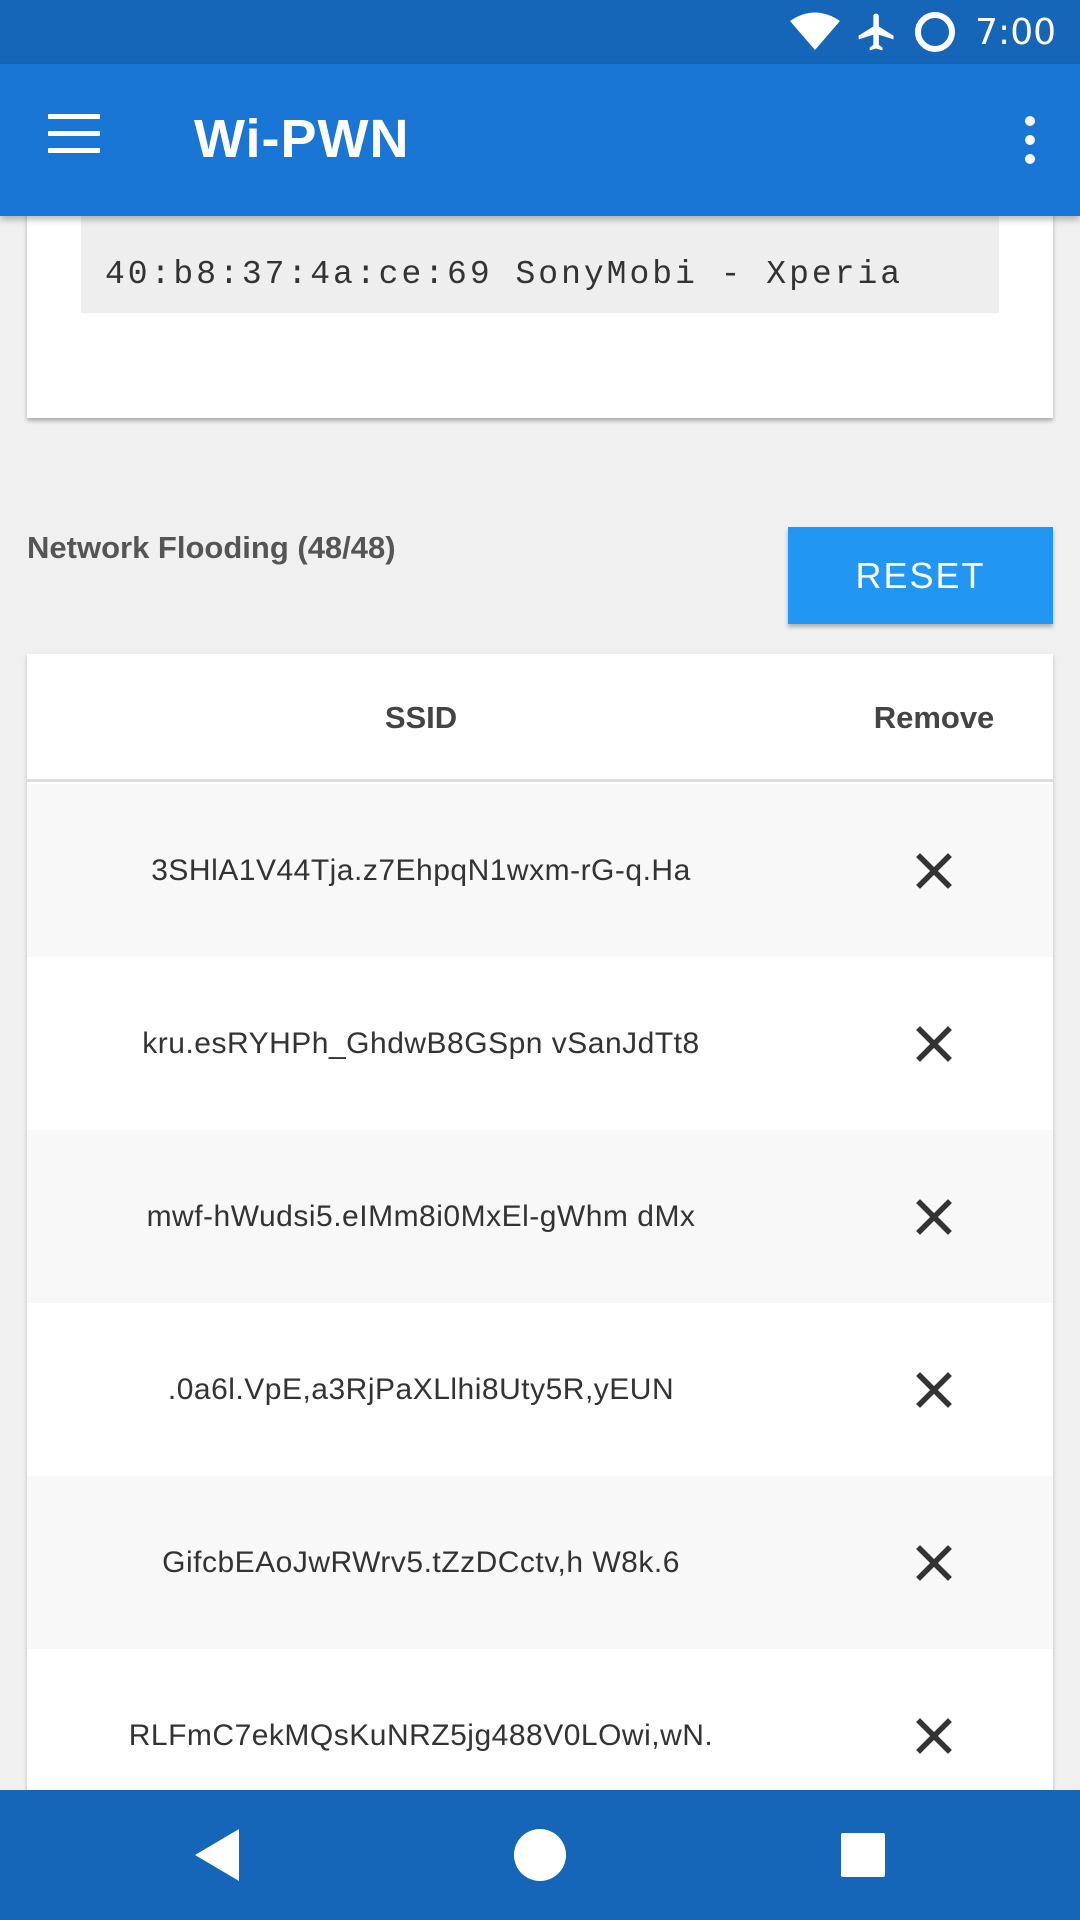  I want to click on home-button, so click(540, 1855).